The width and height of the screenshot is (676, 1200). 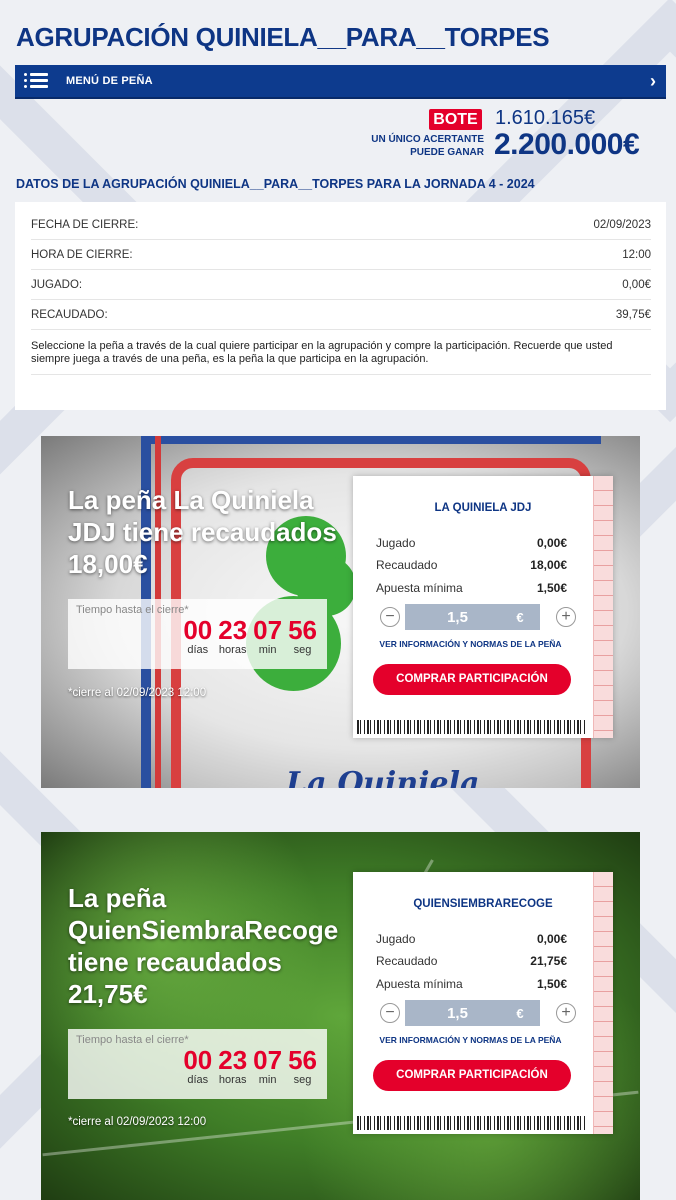 What do you see at coordinates (341, 225) in the screenshot?
I see `datos-row-fecha: FECHA DE CIERRE: 02/09/2023` at bounding box center [341, 225].